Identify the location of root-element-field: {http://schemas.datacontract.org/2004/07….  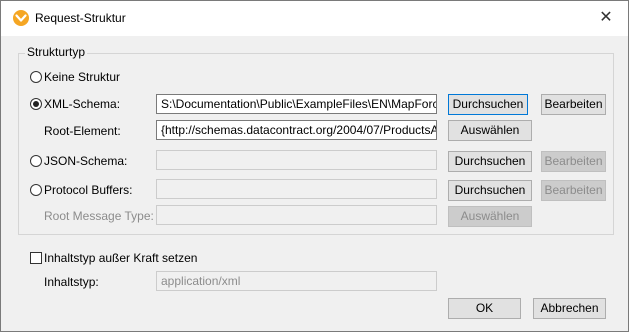
(296, 130).